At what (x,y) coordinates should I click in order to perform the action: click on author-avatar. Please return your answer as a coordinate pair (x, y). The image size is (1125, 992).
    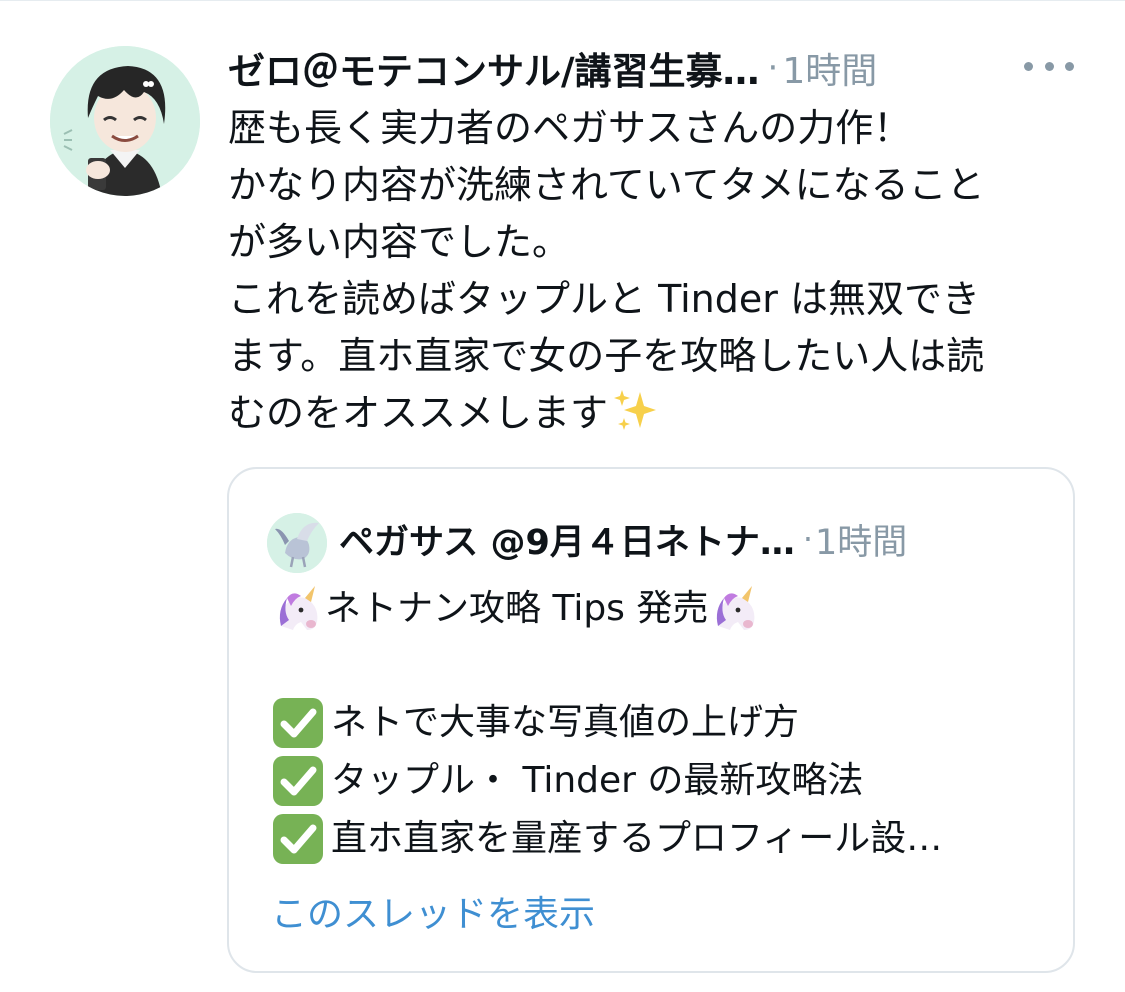
    Looking at the image, I should click on (125, 121).